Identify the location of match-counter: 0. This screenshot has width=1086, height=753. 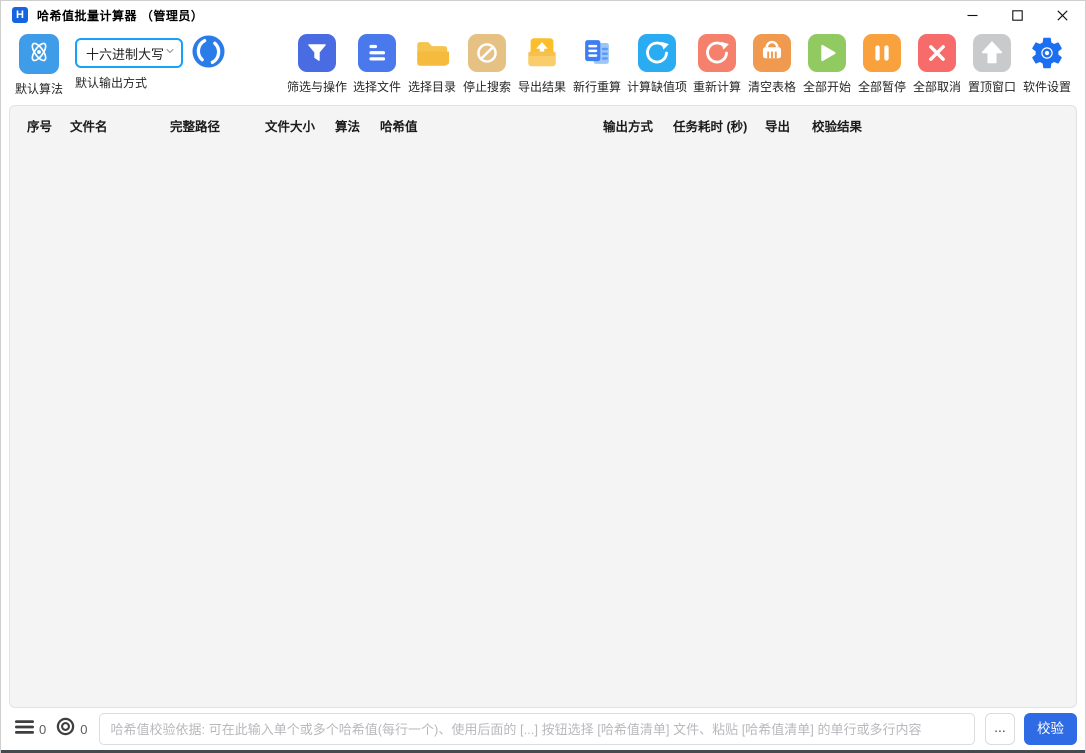
(73, 729).